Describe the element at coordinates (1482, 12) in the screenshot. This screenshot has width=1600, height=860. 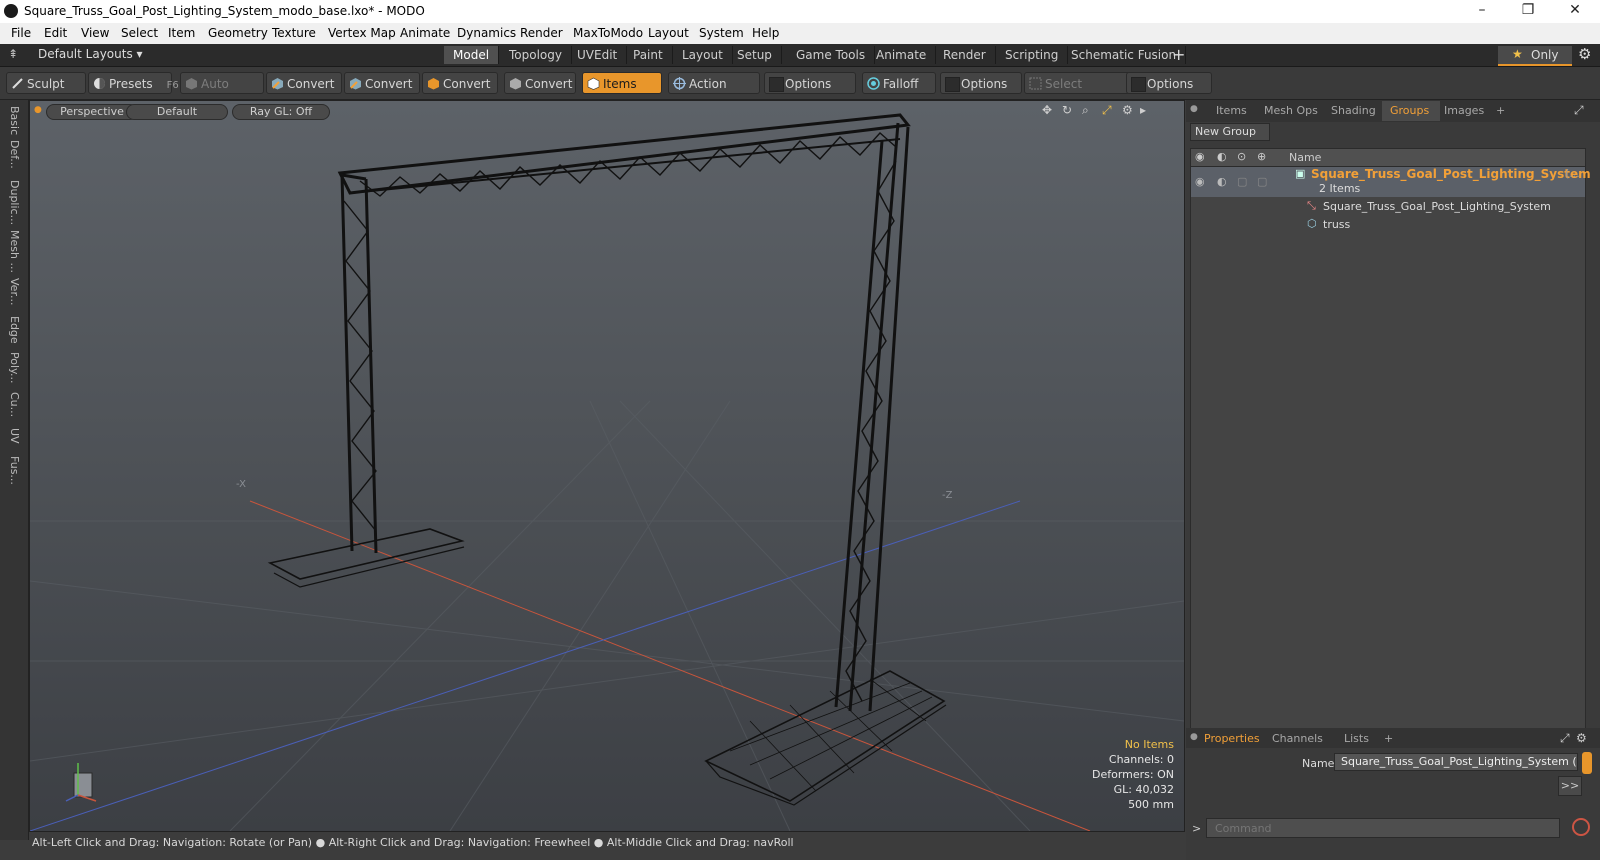
I see `minimize-button: –` at that location.